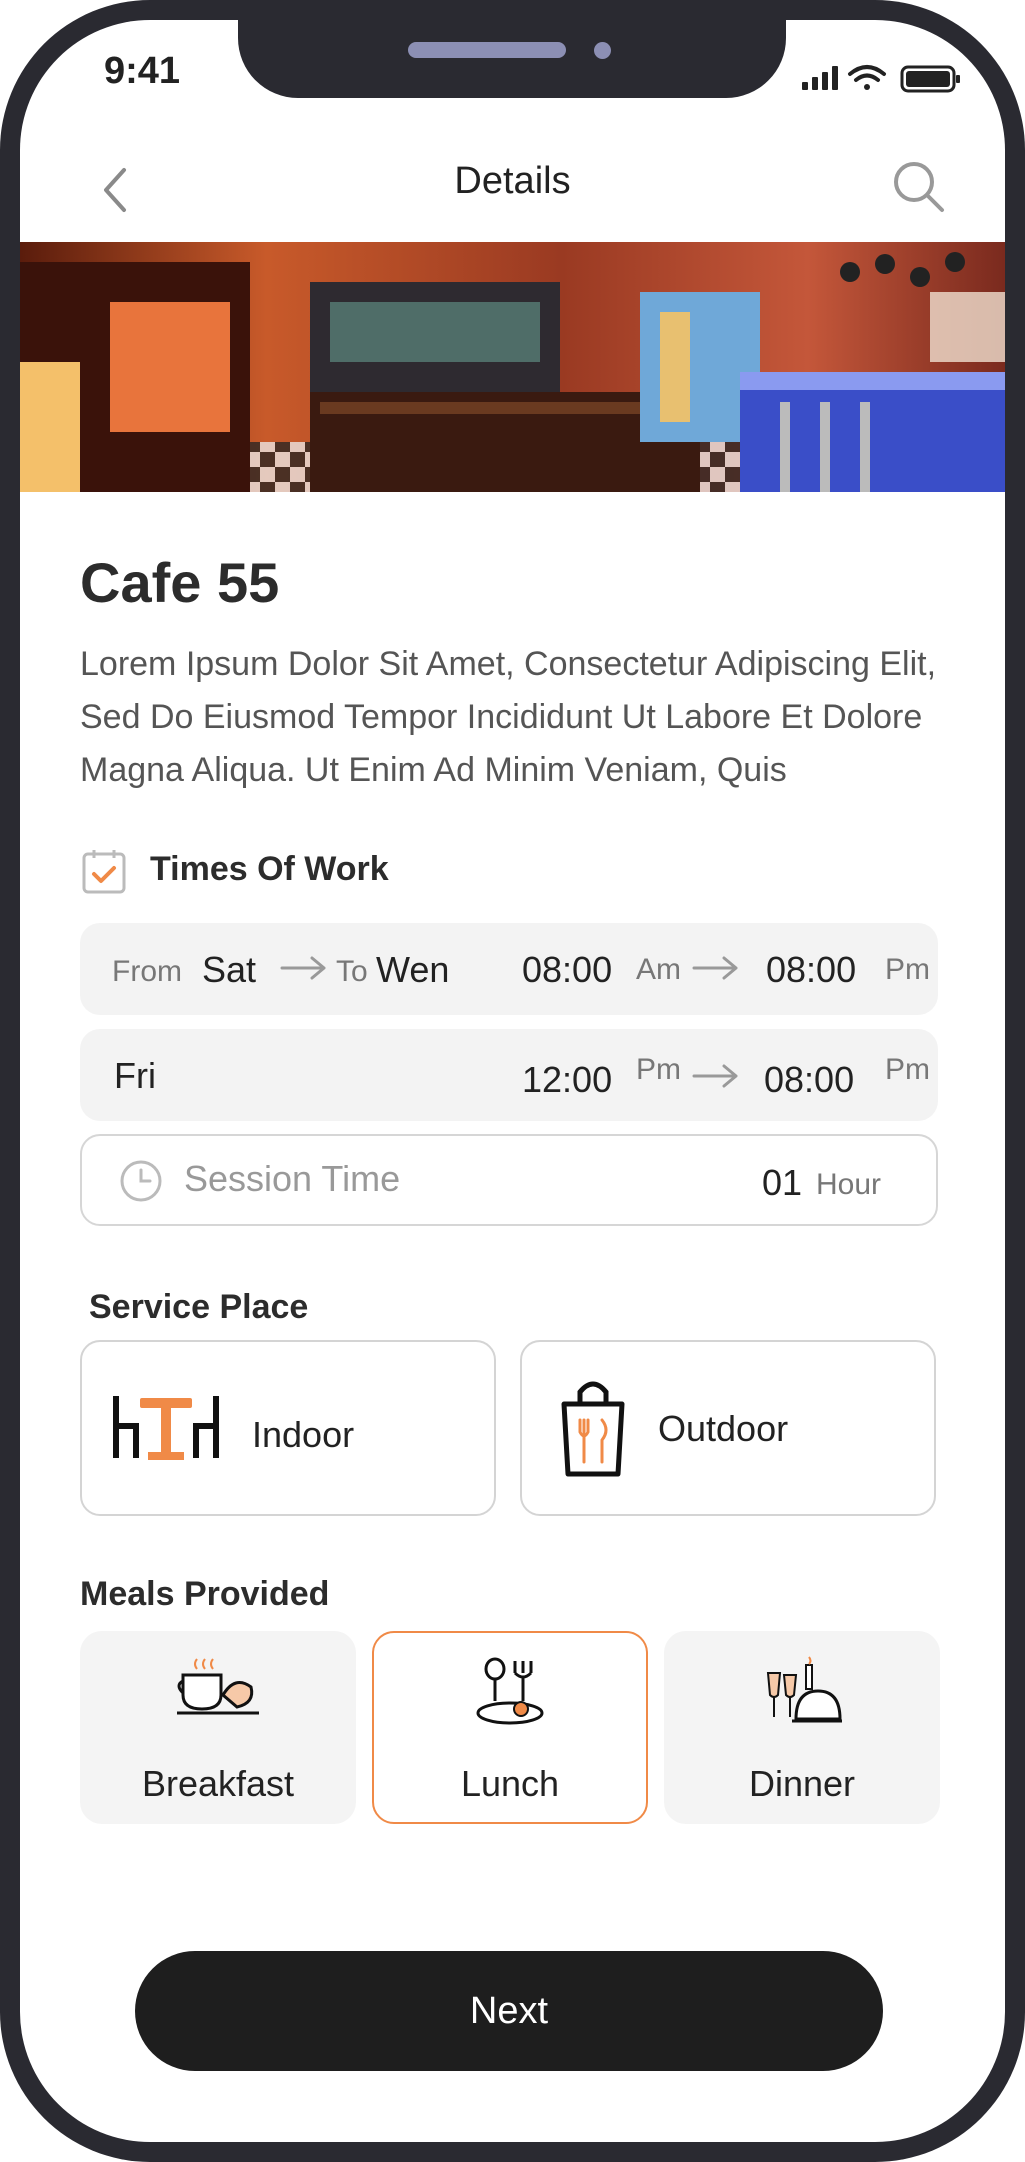 The width and height of the screenshot is (1025, 2162). I want to click on search-icon, so click(919, 187).